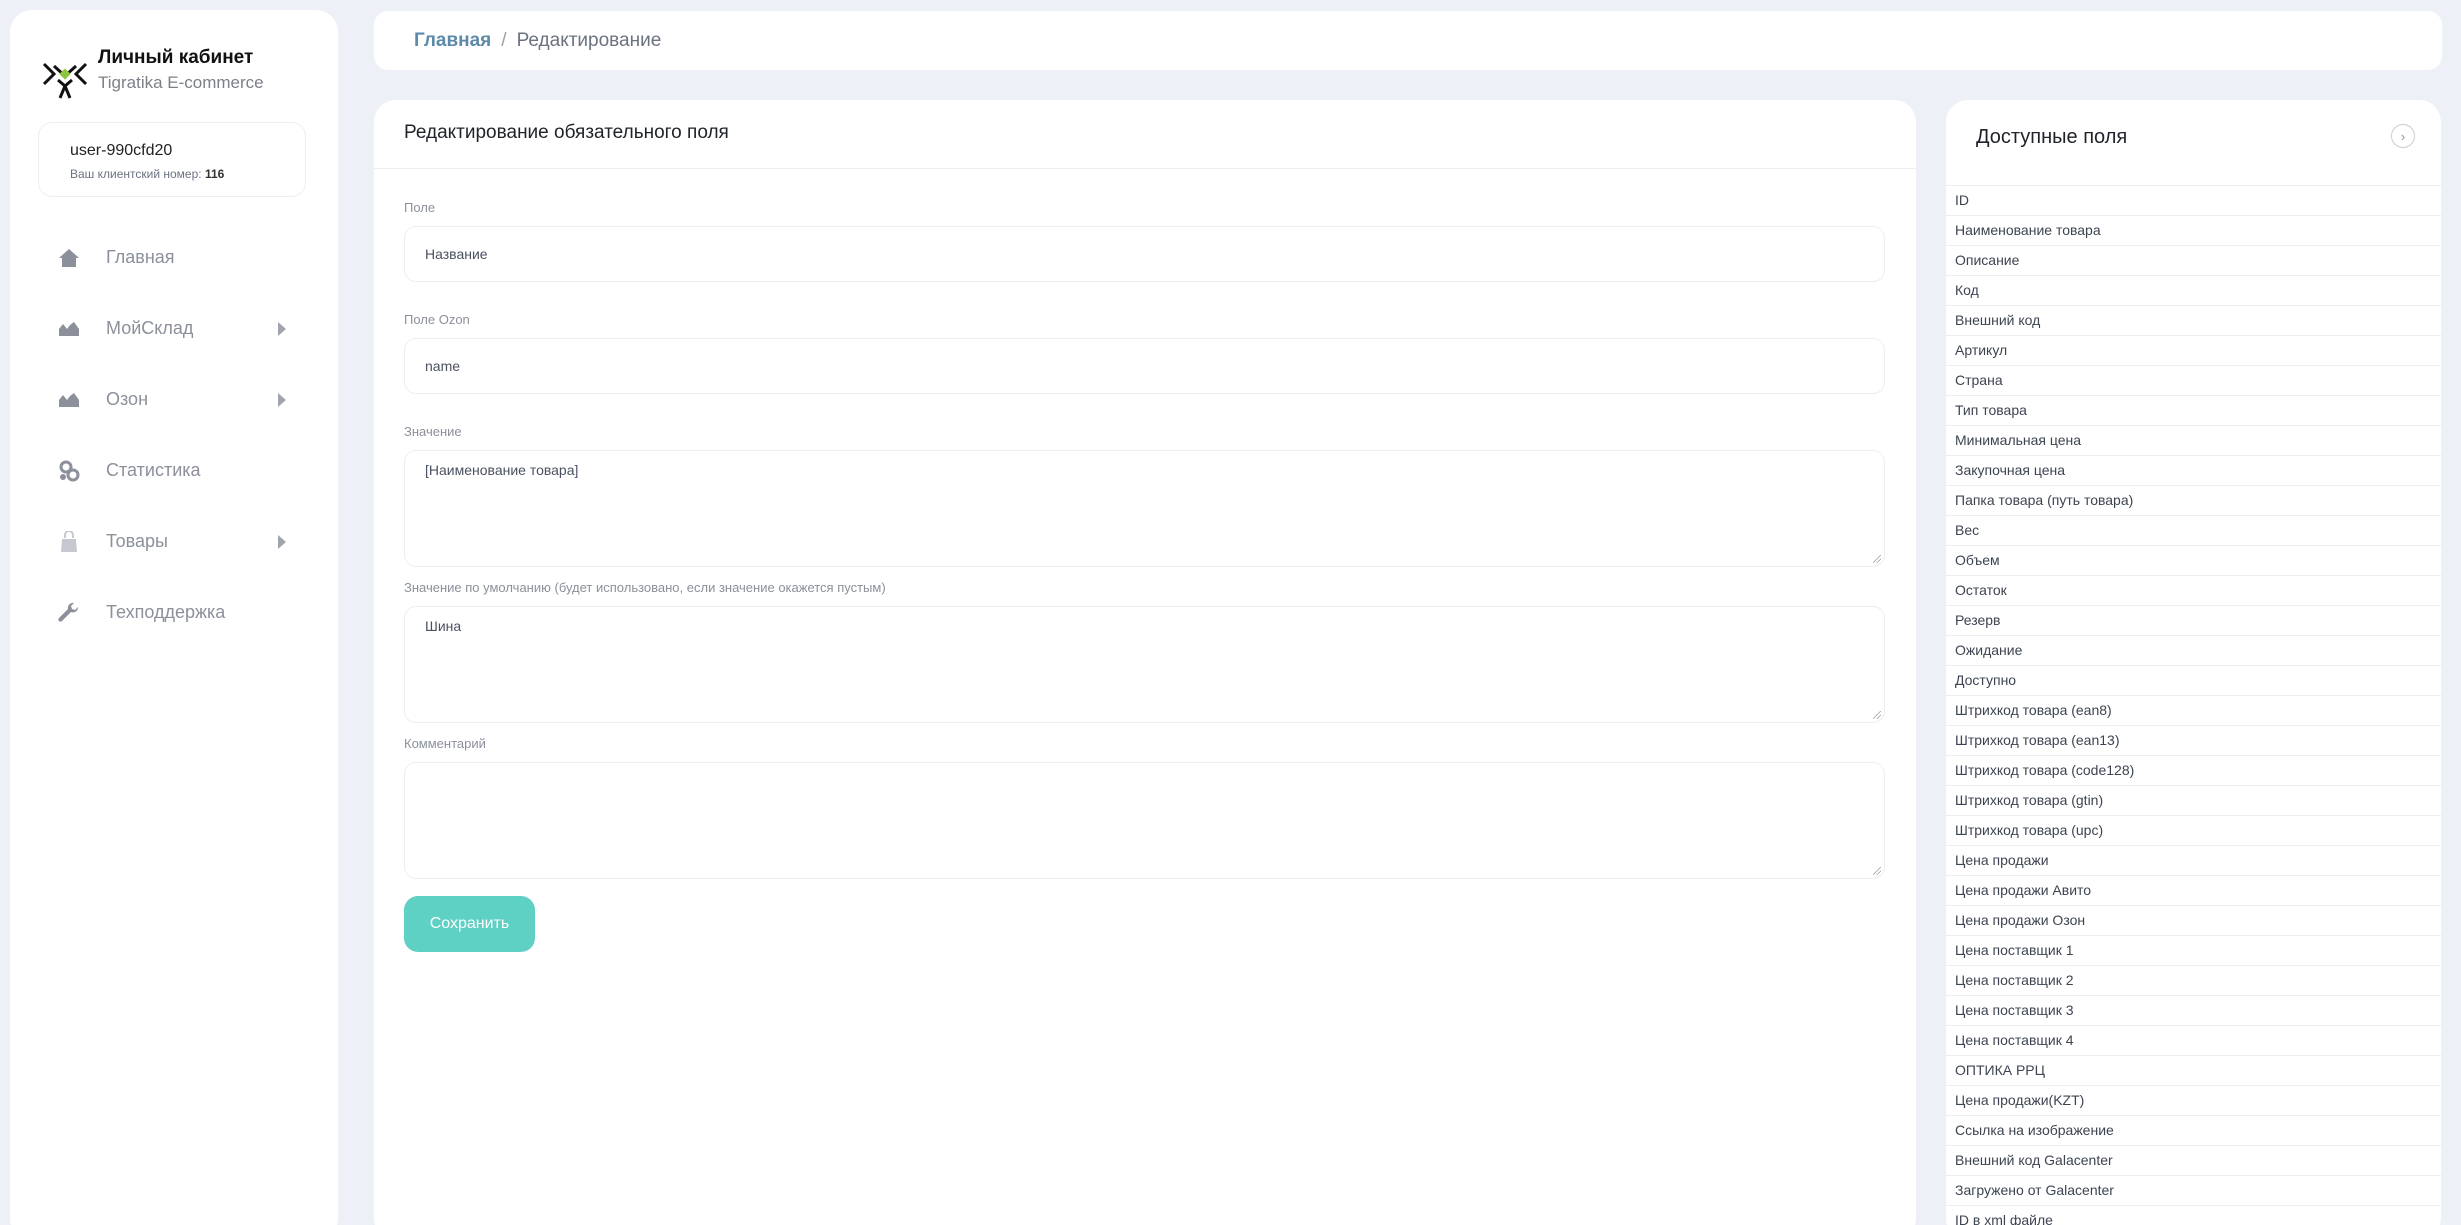 Image resolution: width=2461 pixels, height=1225 pixels. I want to click on chevron-right-icon: ›, so click(2403, 136).